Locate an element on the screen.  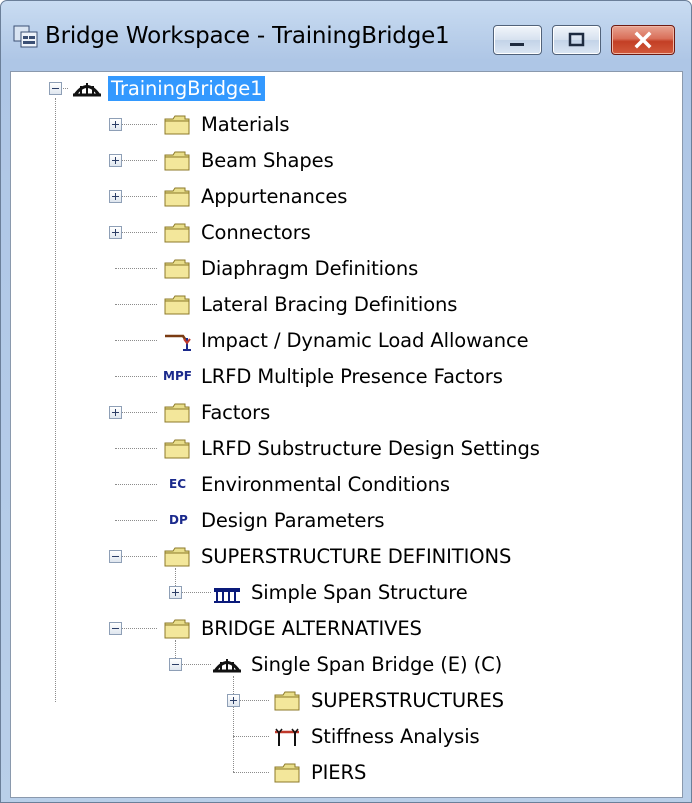
tree-node-design-parameters: DP Design Parameters is located at coordinates (273, 520).